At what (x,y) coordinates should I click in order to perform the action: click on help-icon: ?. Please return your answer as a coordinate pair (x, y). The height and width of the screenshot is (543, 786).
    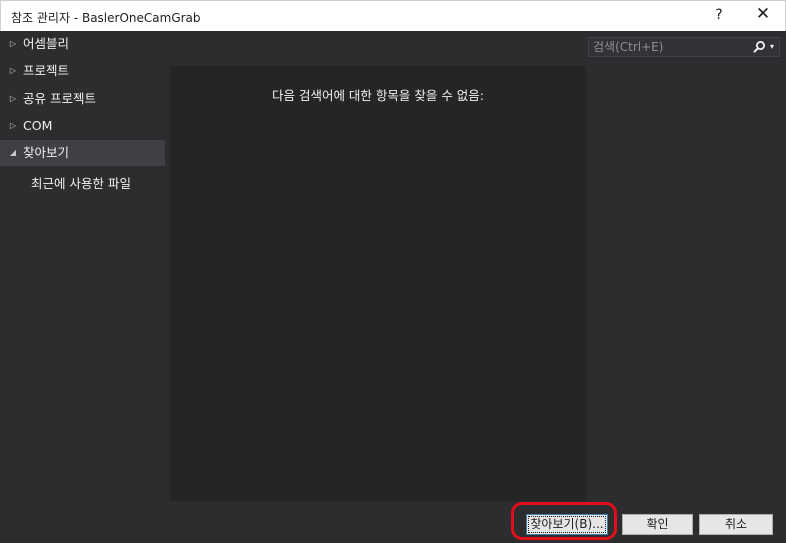
    Looking at the image, I should click on (719, 15).